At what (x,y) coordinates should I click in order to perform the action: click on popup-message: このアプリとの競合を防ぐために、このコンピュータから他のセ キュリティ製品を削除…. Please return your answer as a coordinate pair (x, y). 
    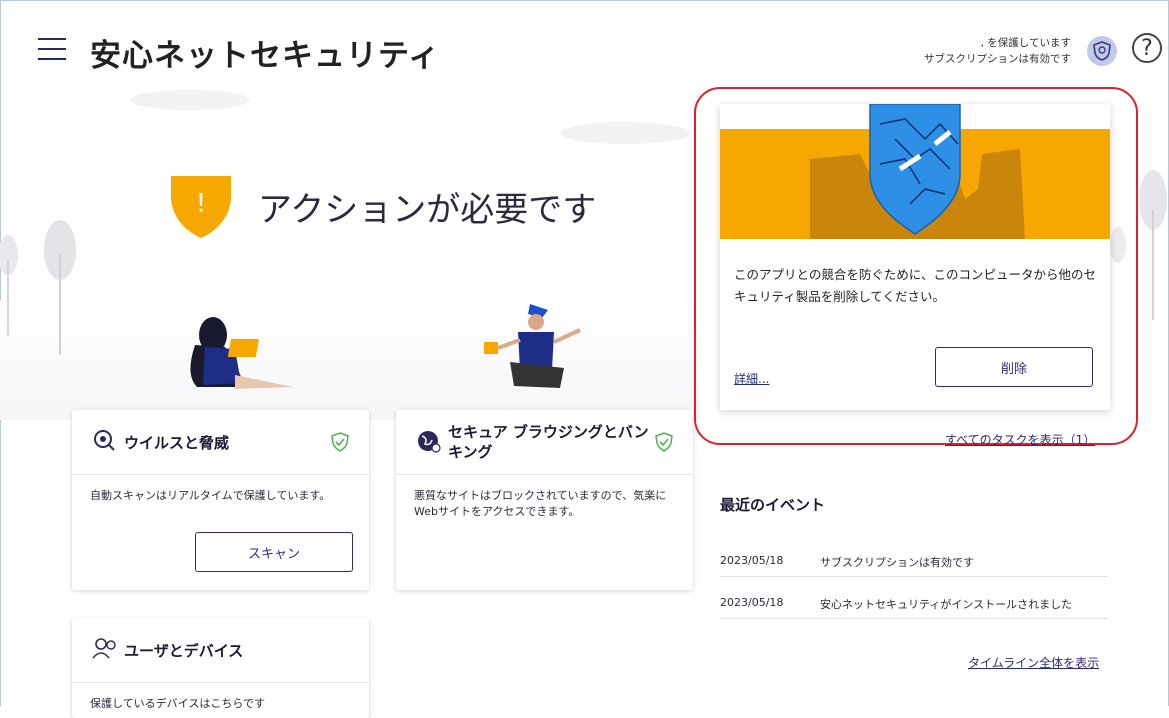
    Looking at the image, I should click on (918, 286).